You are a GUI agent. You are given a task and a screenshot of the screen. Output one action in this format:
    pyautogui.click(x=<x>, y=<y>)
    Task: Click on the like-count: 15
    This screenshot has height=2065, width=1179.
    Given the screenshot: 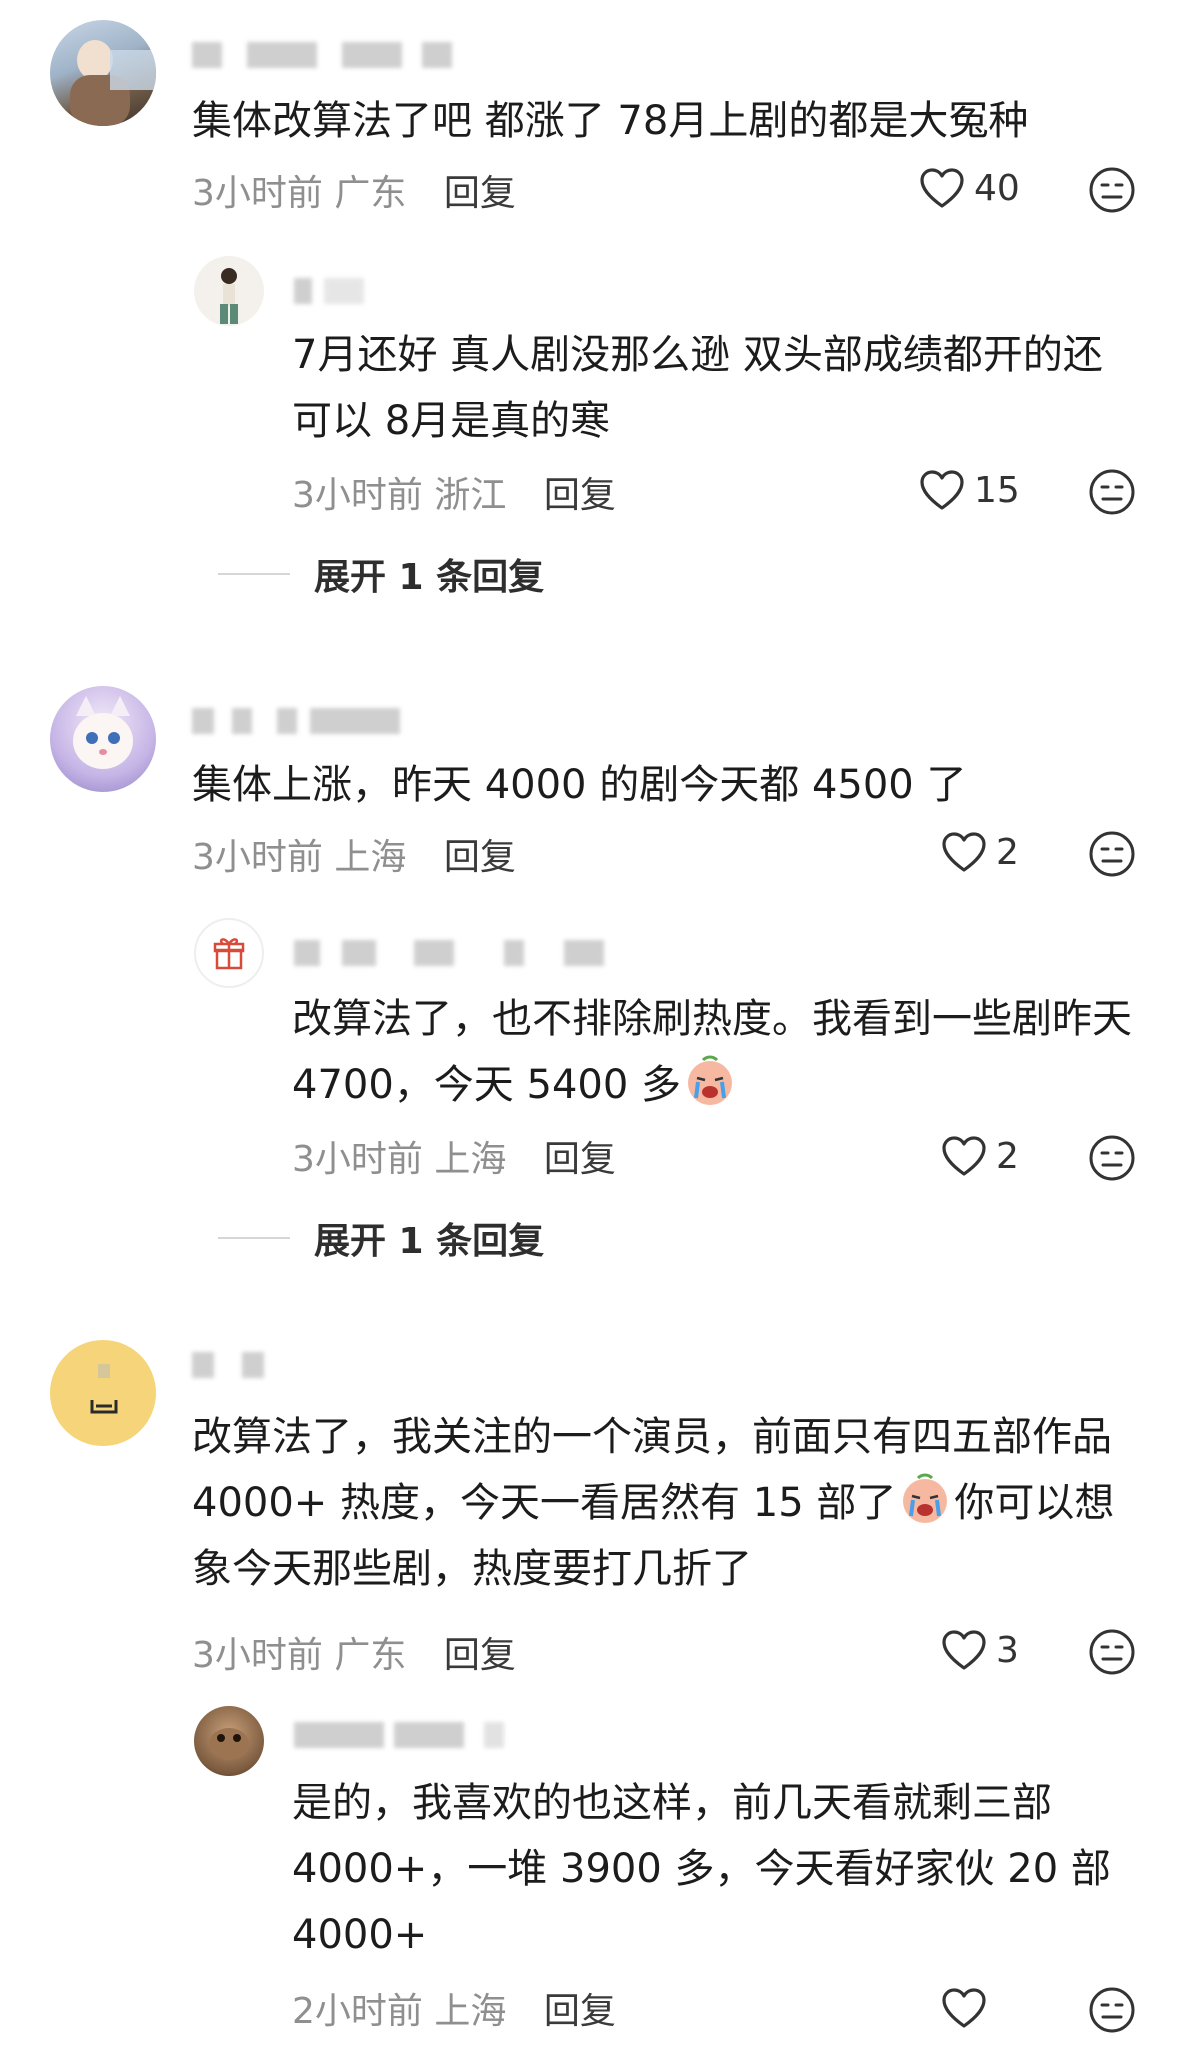 What is the action you would take?
    pyautogui.click(x=997, y=490)
    